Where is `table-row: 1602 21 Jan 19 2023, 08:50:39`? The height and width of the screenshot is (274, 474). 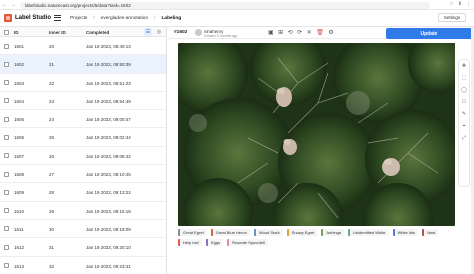
table-row: 1602 21 Jan 19 2023, 08:50:39 is located at coordinates (83, 64).